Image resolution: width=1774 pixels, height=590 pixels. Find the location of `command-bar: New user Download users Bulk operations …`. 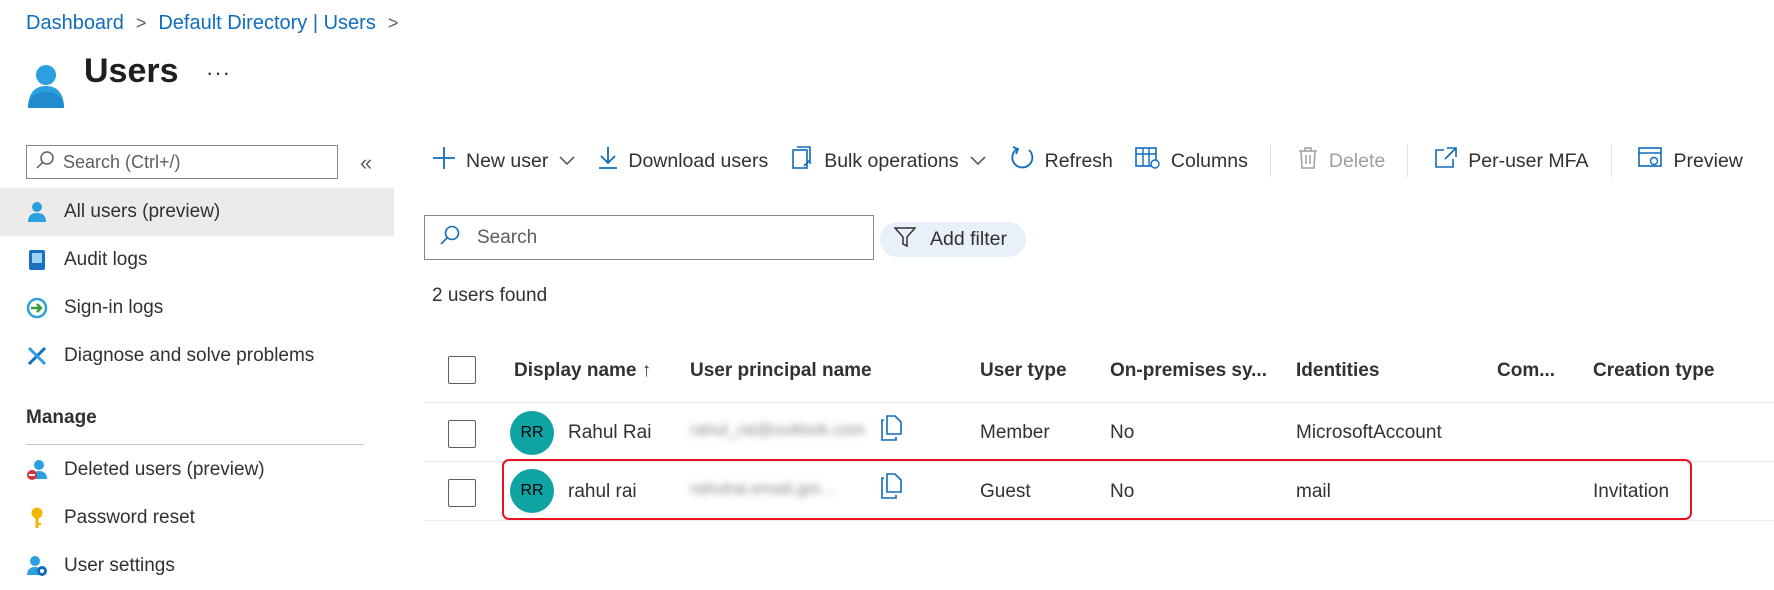

command-bar: New user Download users Bulk operations … is located at coordinates (1098, 161).